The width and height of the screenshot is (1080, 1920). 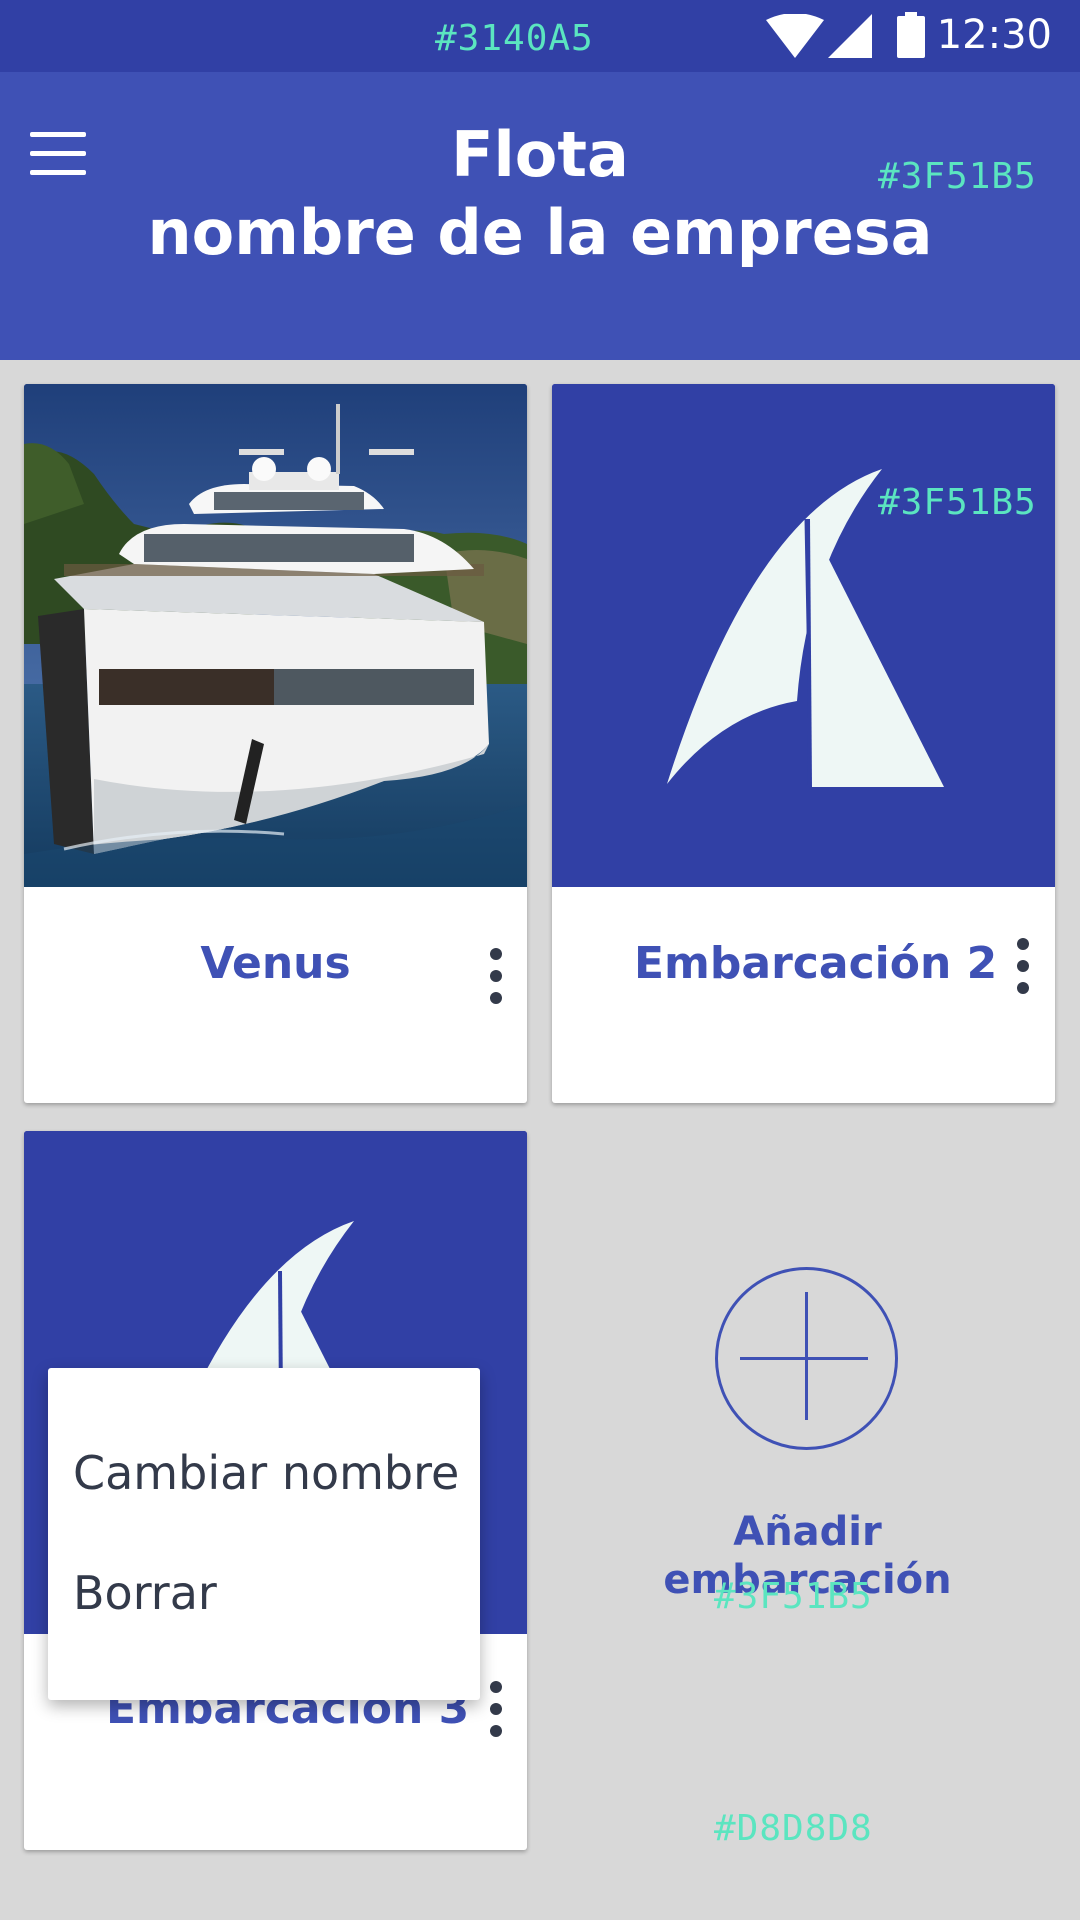 I want to click on status-bar: #3140A5 12:30, so click(x=540, y=36).